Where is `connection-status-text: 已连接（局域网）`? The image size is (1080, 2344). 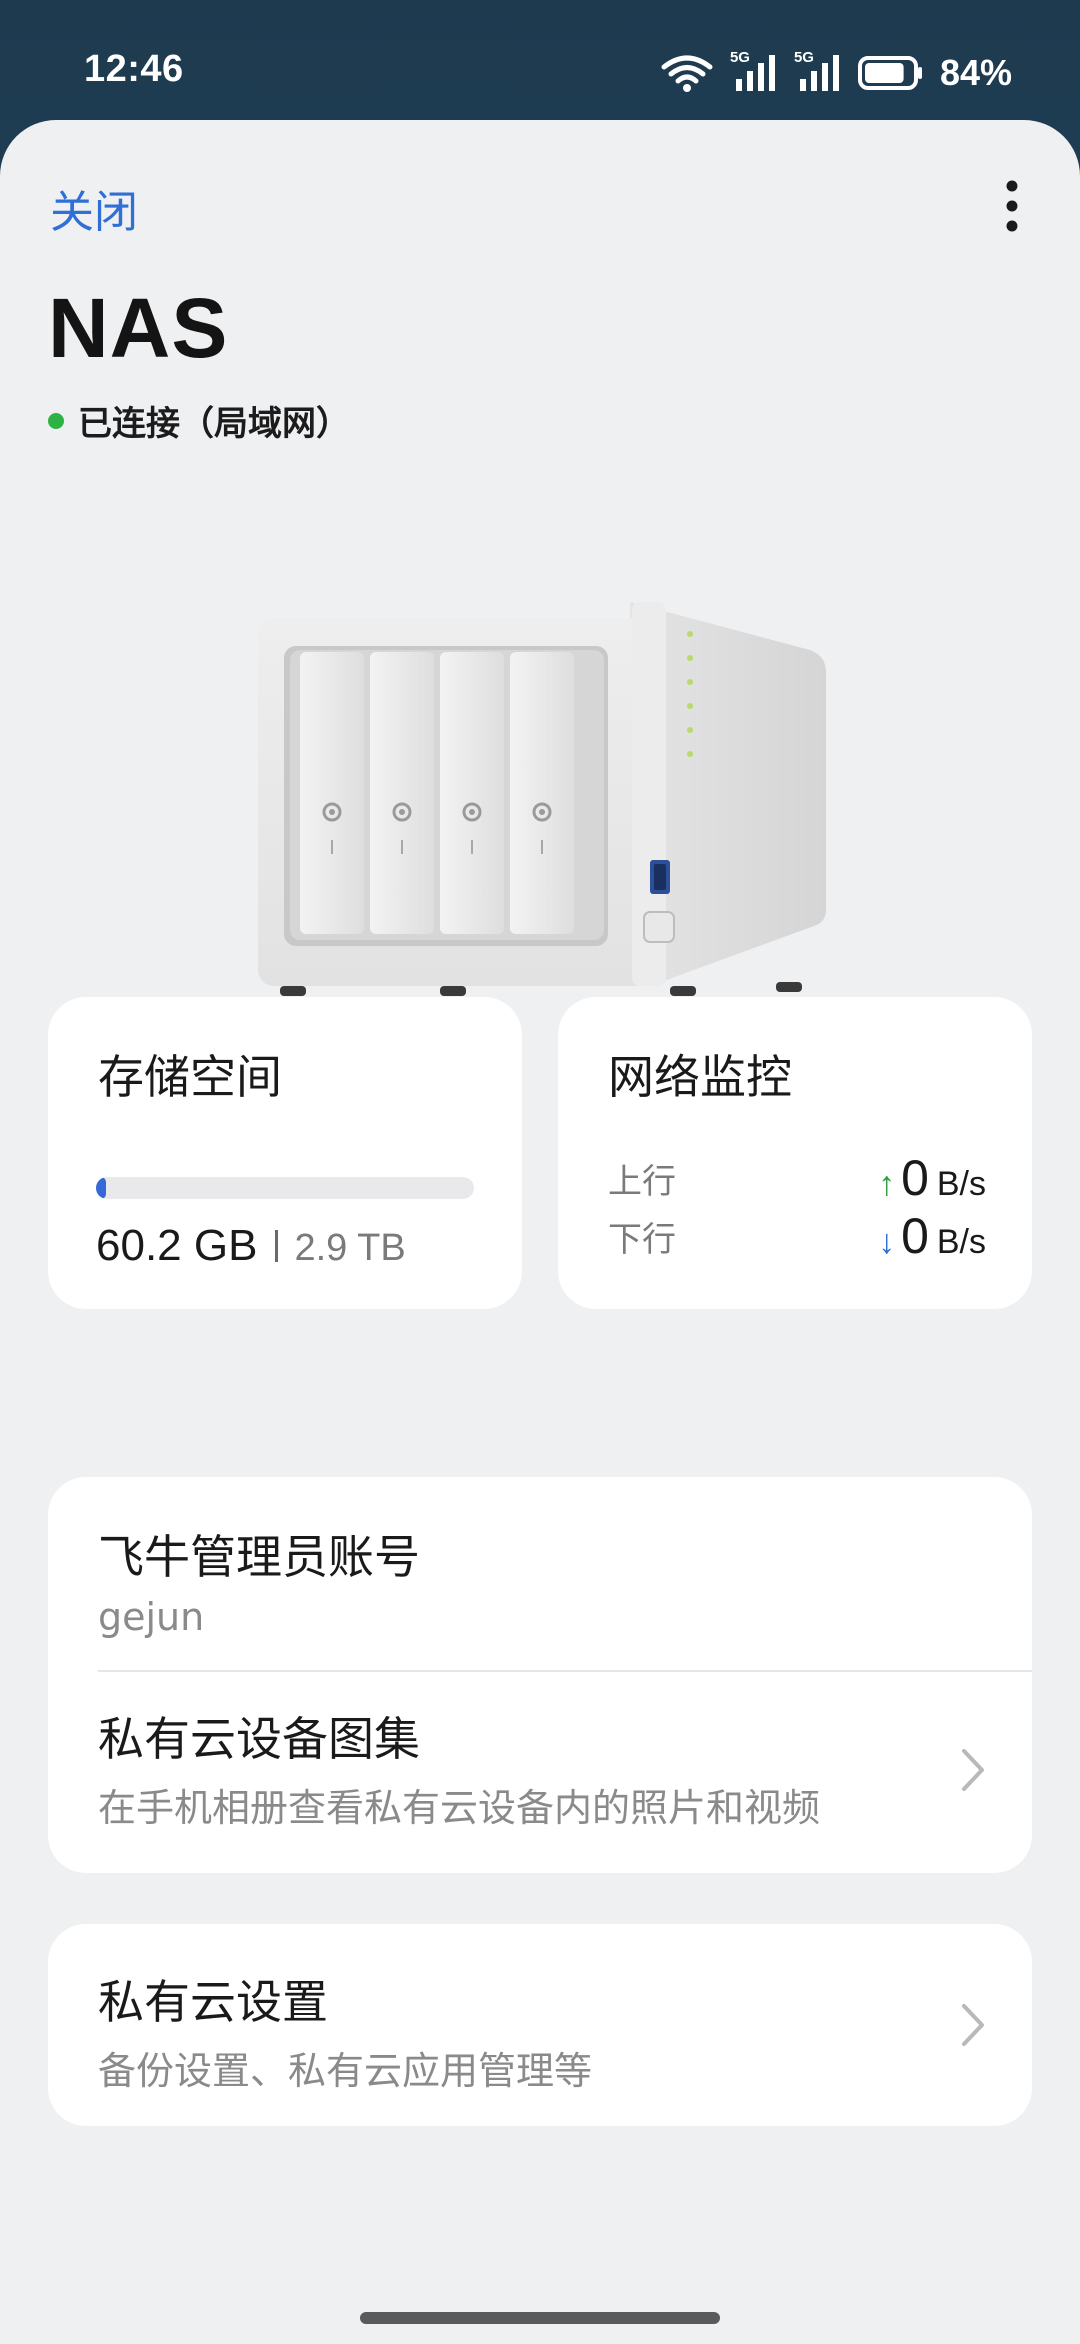
connection-status-text: 已连接（局域网） is located at coordinates (214, 424).